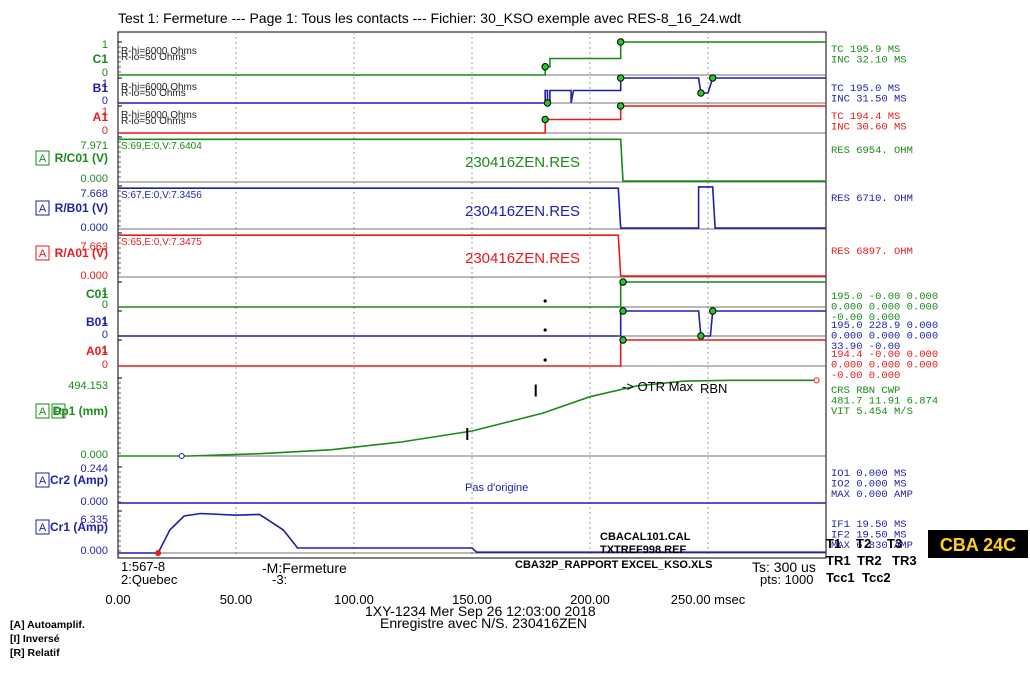 This screenshot has width=1030, height=687. Describe the element at coordinates (35, 653) in the screenshot. I see `legend-line: [R] Relatif` at that location.